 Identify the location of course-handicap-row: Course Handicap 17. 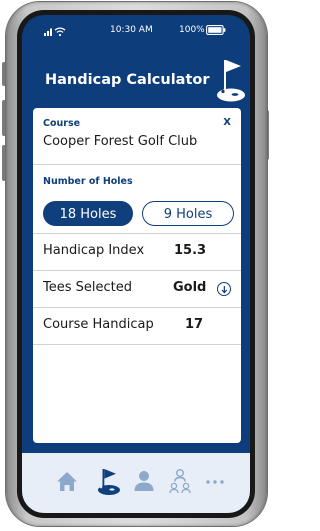
(137, 326).